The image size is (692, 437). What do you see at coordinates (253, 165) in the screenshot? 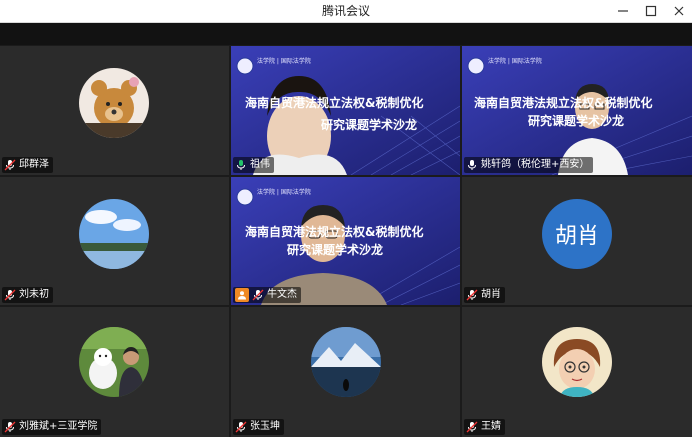
I see `participant-name-label: 祖伟` at bounding box center [253, 165].